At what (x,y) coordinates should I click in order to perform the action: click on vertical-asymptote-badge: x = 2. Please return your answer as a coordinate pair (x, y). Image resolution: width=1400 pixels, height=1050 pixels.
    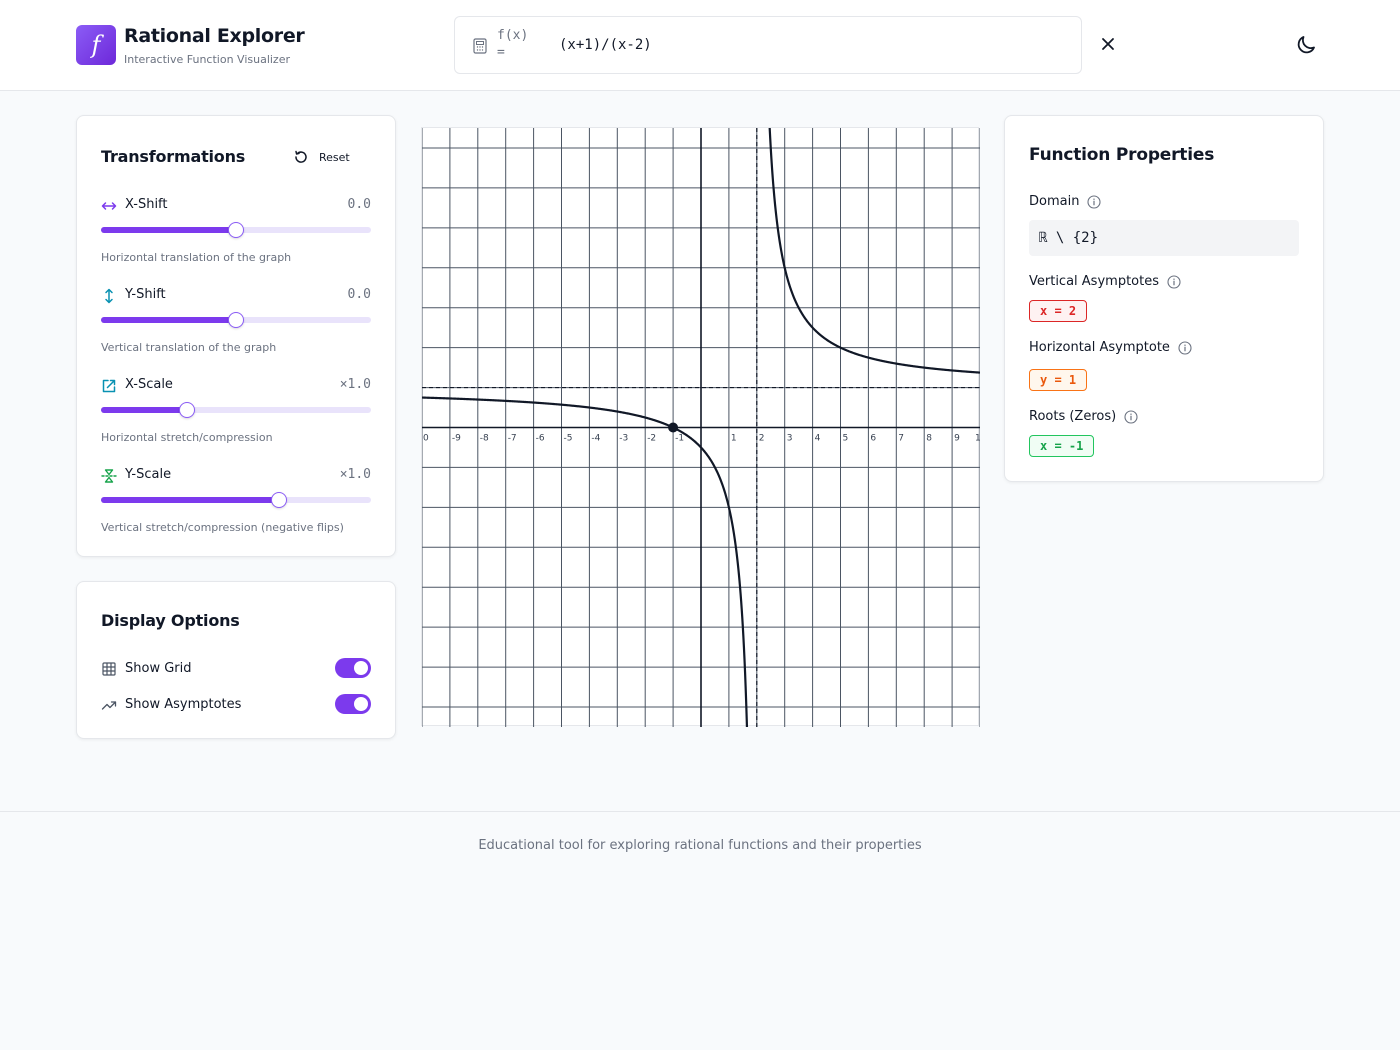
    Looking at the image, I should click on (1058, 311).